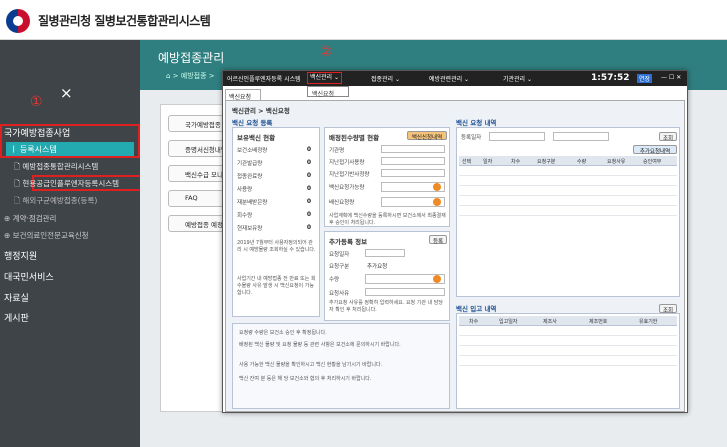 This screenshot has width=727, height=447. Describe the element at coordinates (339, 255) in the screenshot. I see `add-row-label: 요청일자` at that location.